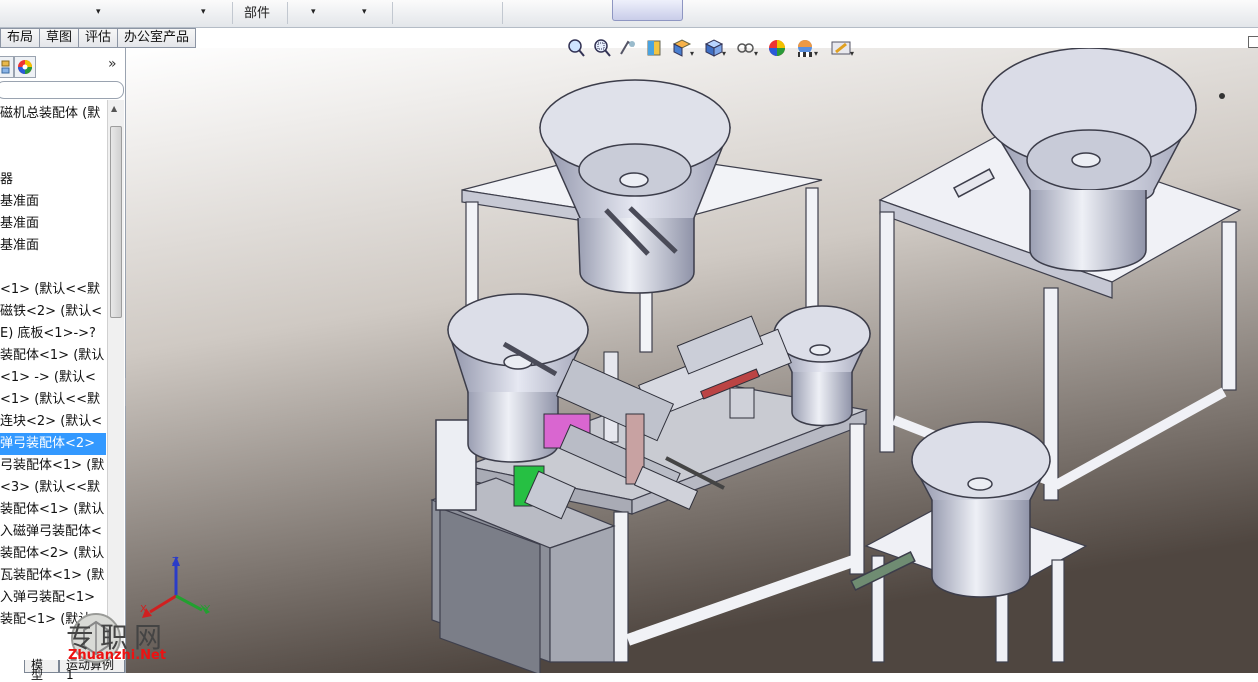 The image size is (1258, 682). What do you see at coordinates (843, 48) in the screenshot?
I see `view-settings-icon: ▾` at bounding box center [843, 48].